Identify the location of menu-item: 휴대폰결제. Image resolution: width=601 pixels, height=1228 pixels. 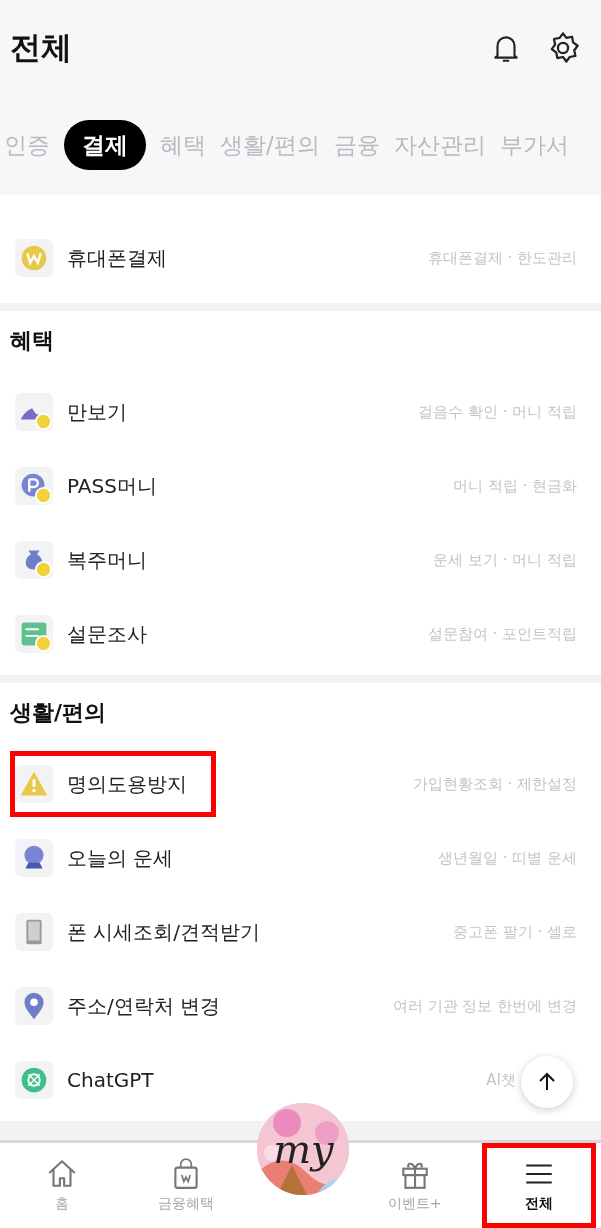
(91, 258).